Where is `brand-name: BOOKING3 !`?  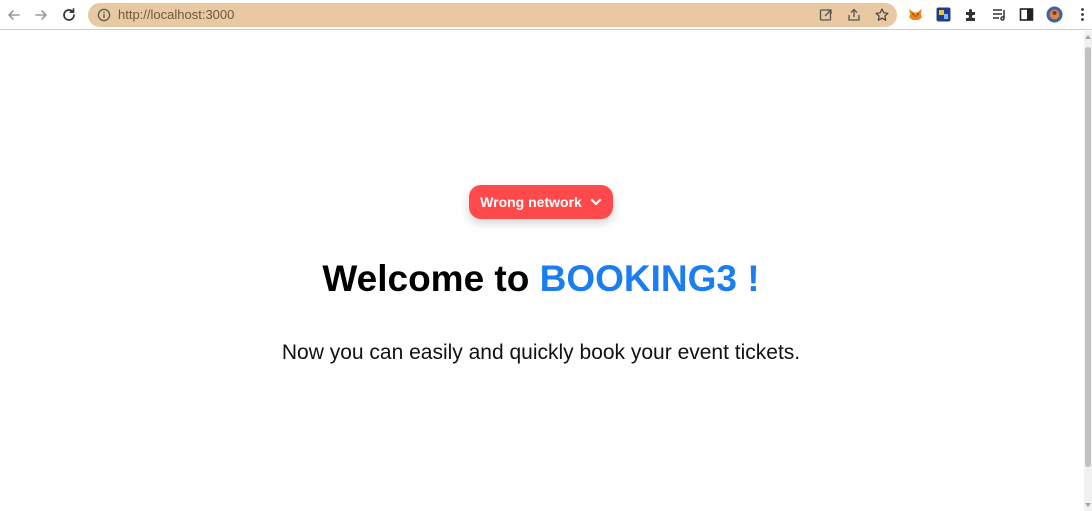
brand-name: BOOKING3 ! is located at coordinates (649, 278).